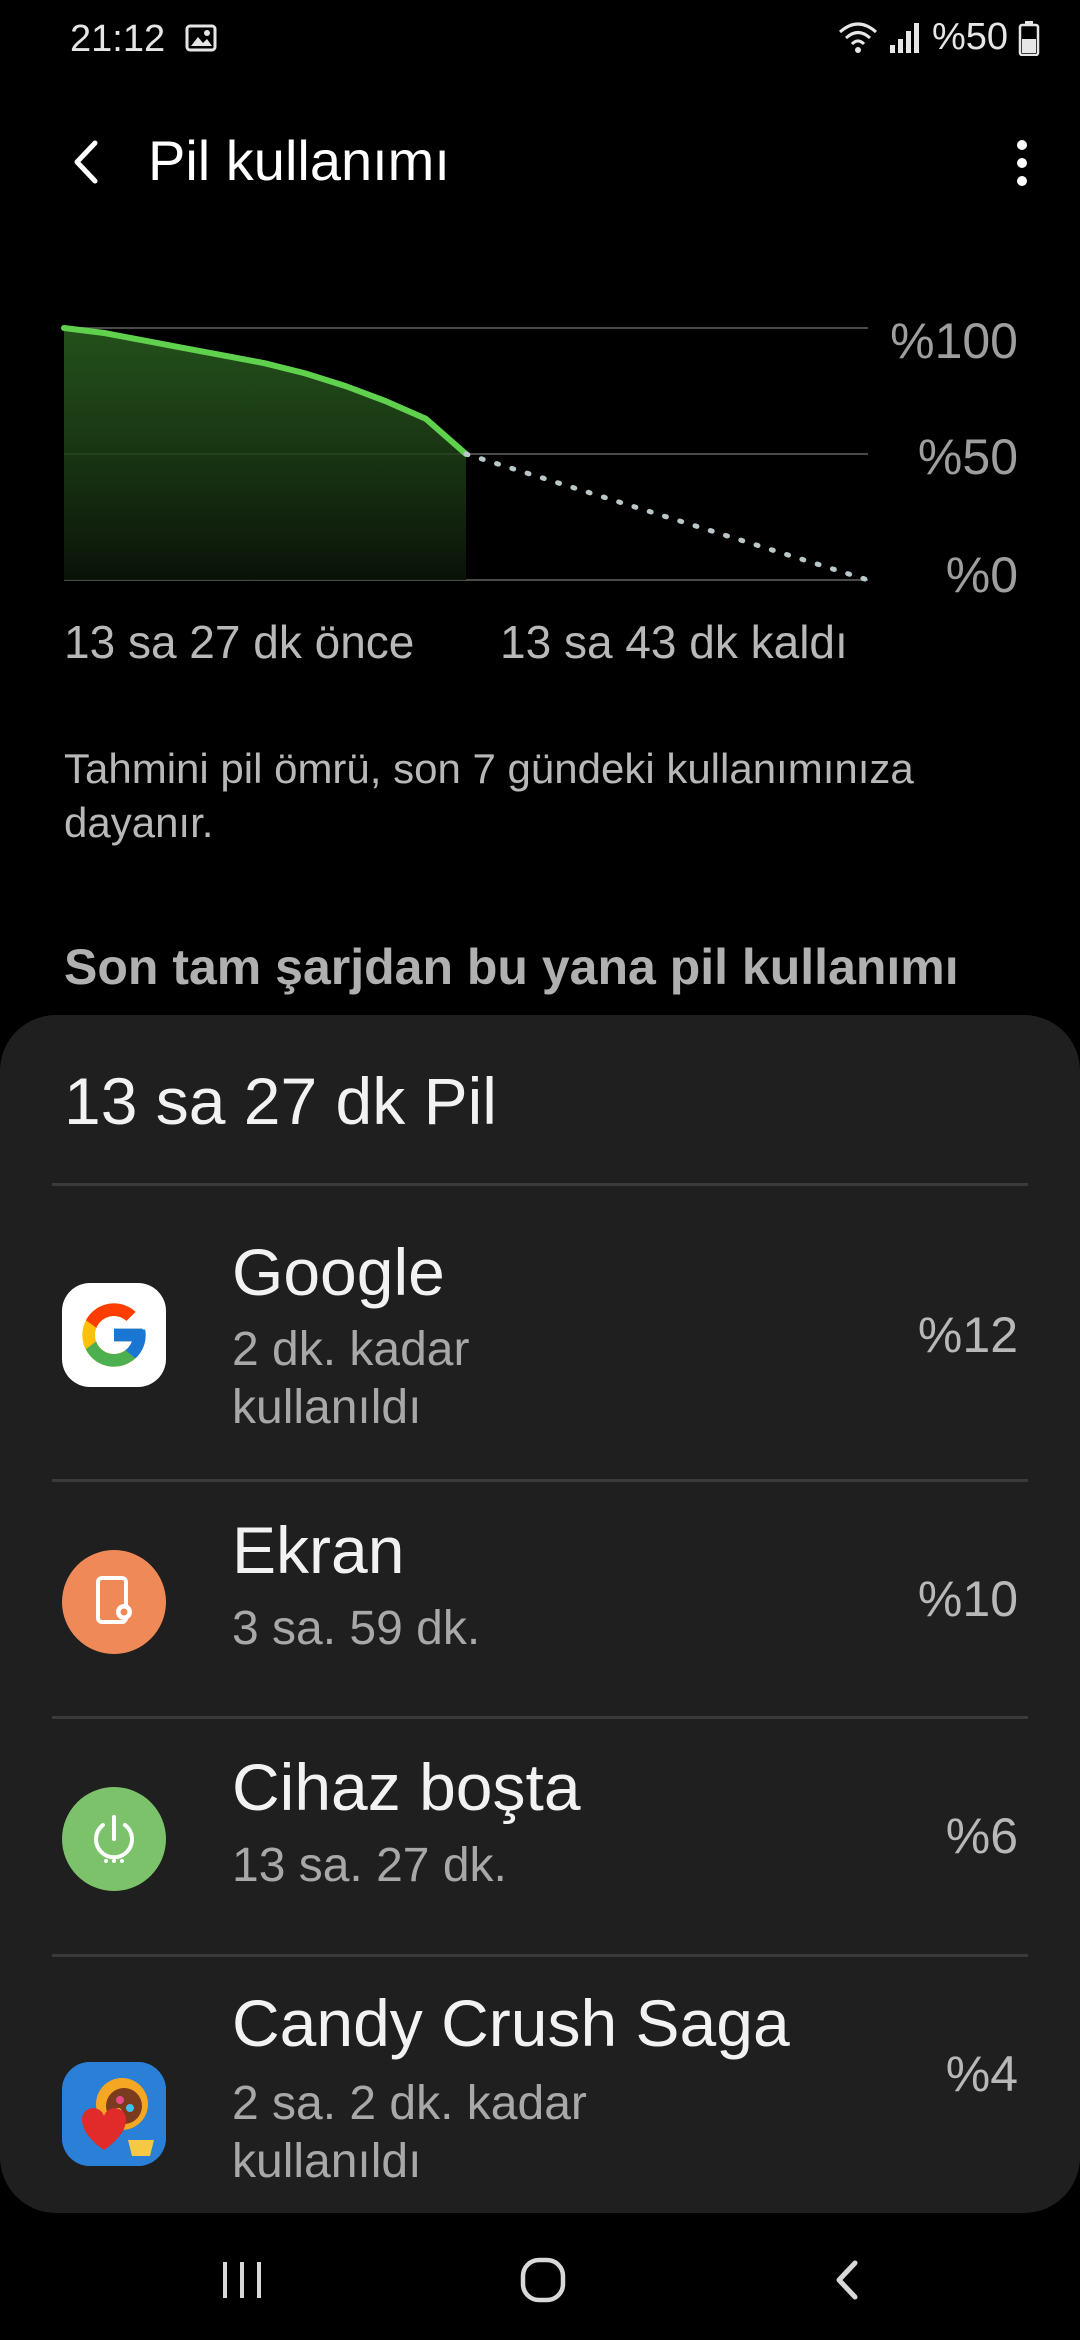  I want to click on item-name: Google, so click(338, 1272).